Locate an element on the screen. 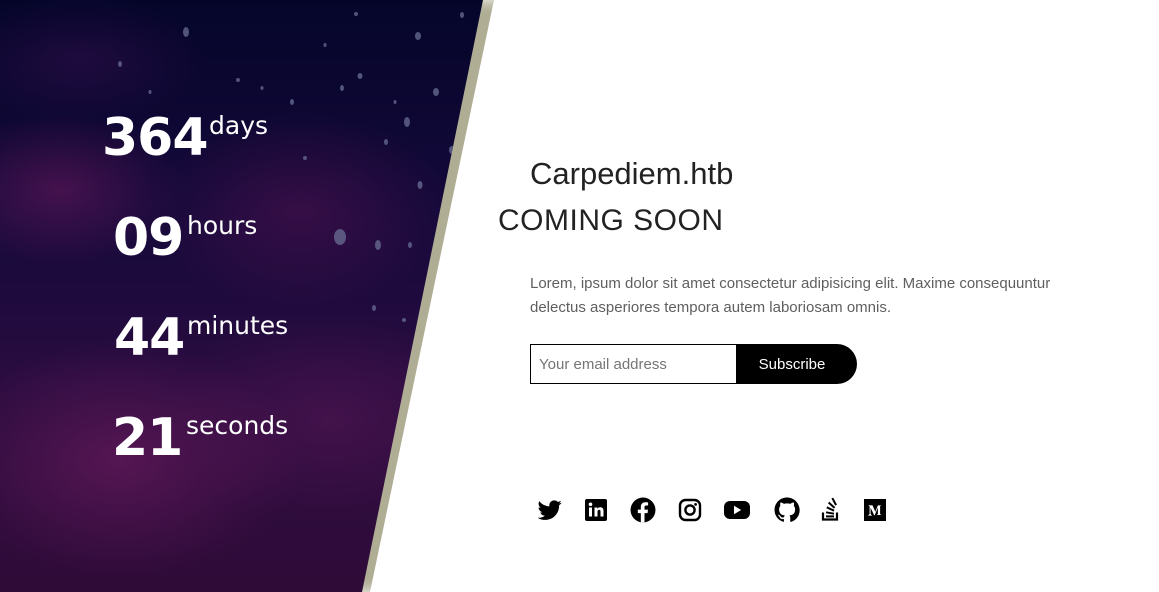 This screenshot has width=1159, height=592. days-unit: days is located at coordinates (239, 125).